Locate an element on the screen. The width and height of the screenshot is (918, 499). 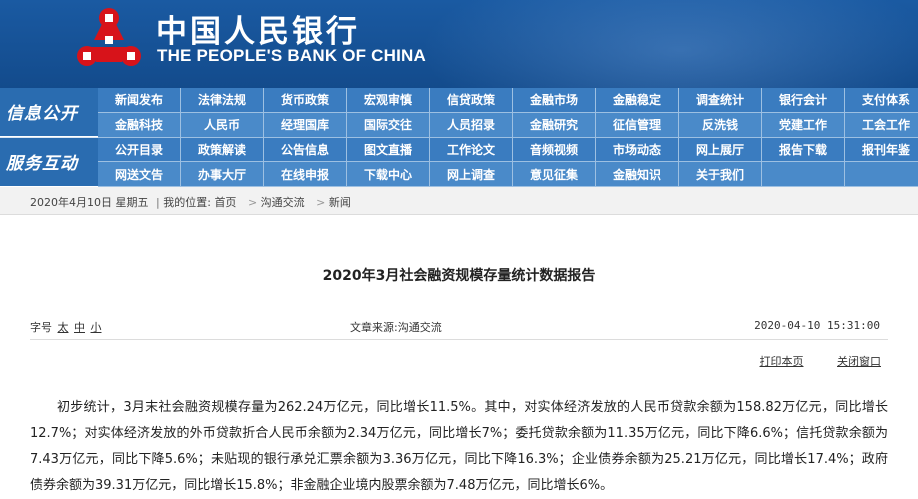
nav-item: 经理国库 is located at coordinates (305, 125).